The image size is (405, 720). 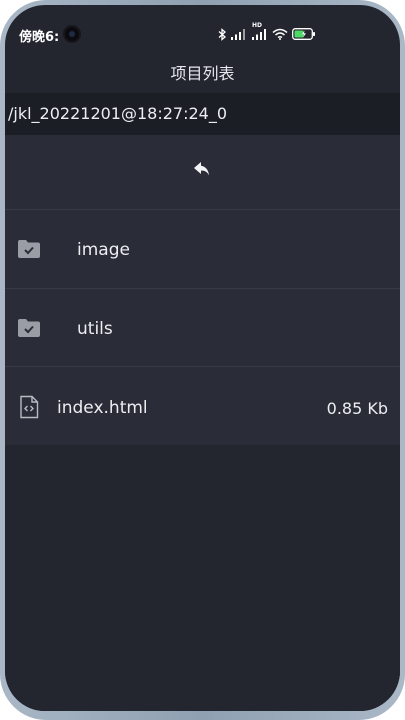 I want to click on file-size: 0.85 Kb, so click(x=357, y=408).